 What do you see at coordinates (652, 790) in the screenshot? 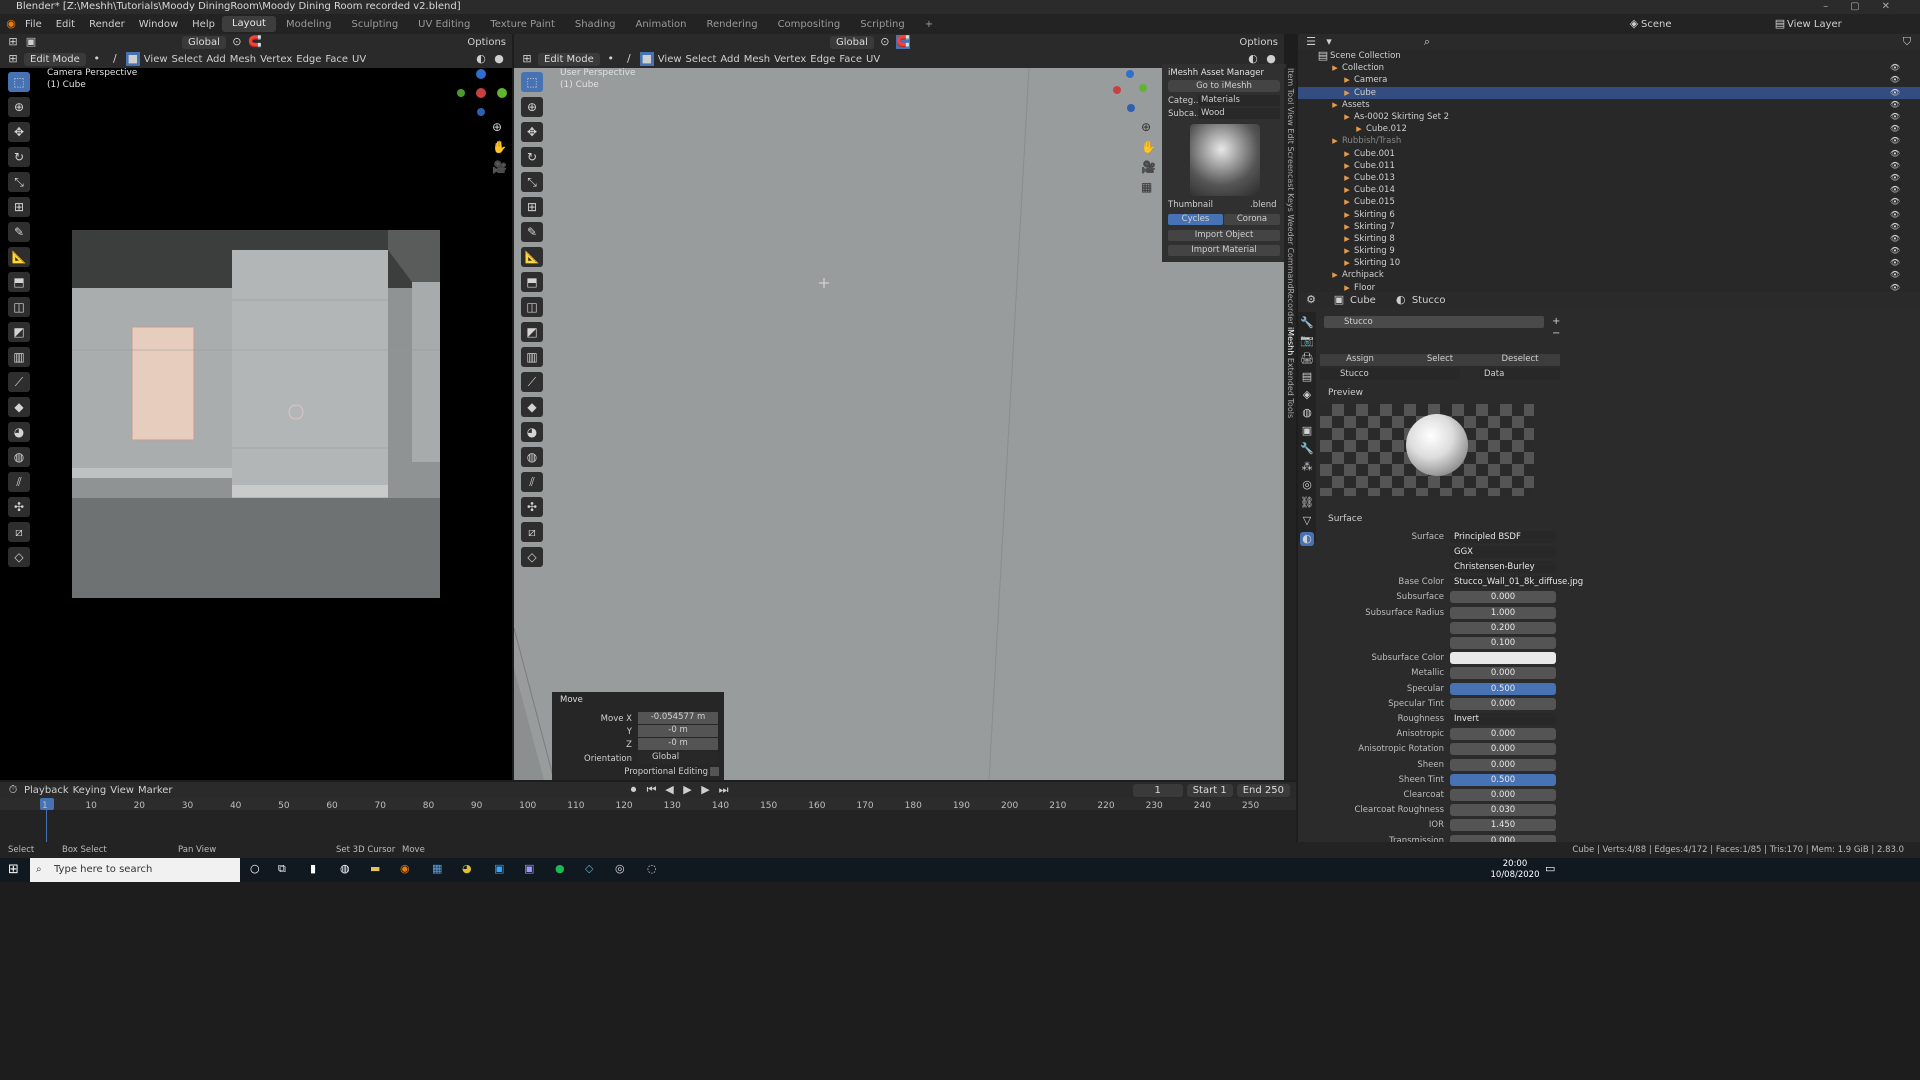
I see `jump-start-icon: ⏮` at bounding box center [652, 790].